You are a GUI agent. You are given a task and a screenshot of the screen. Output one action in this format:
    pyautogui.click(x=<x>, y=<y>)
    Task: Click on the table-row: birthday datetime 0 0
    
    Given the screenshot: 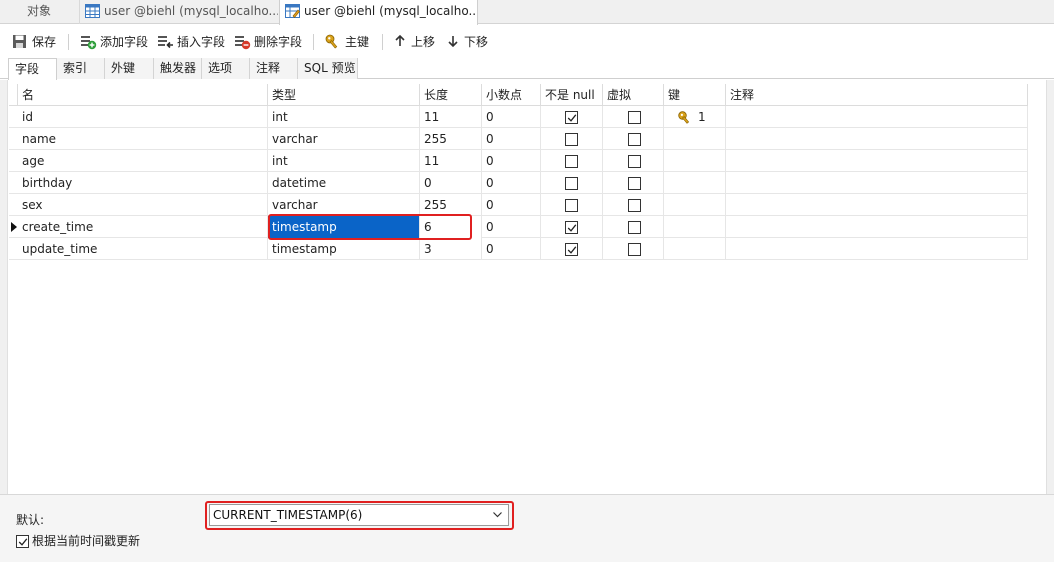 What is the action you would take?
    pyautogui.click(x=518, y=183)
    